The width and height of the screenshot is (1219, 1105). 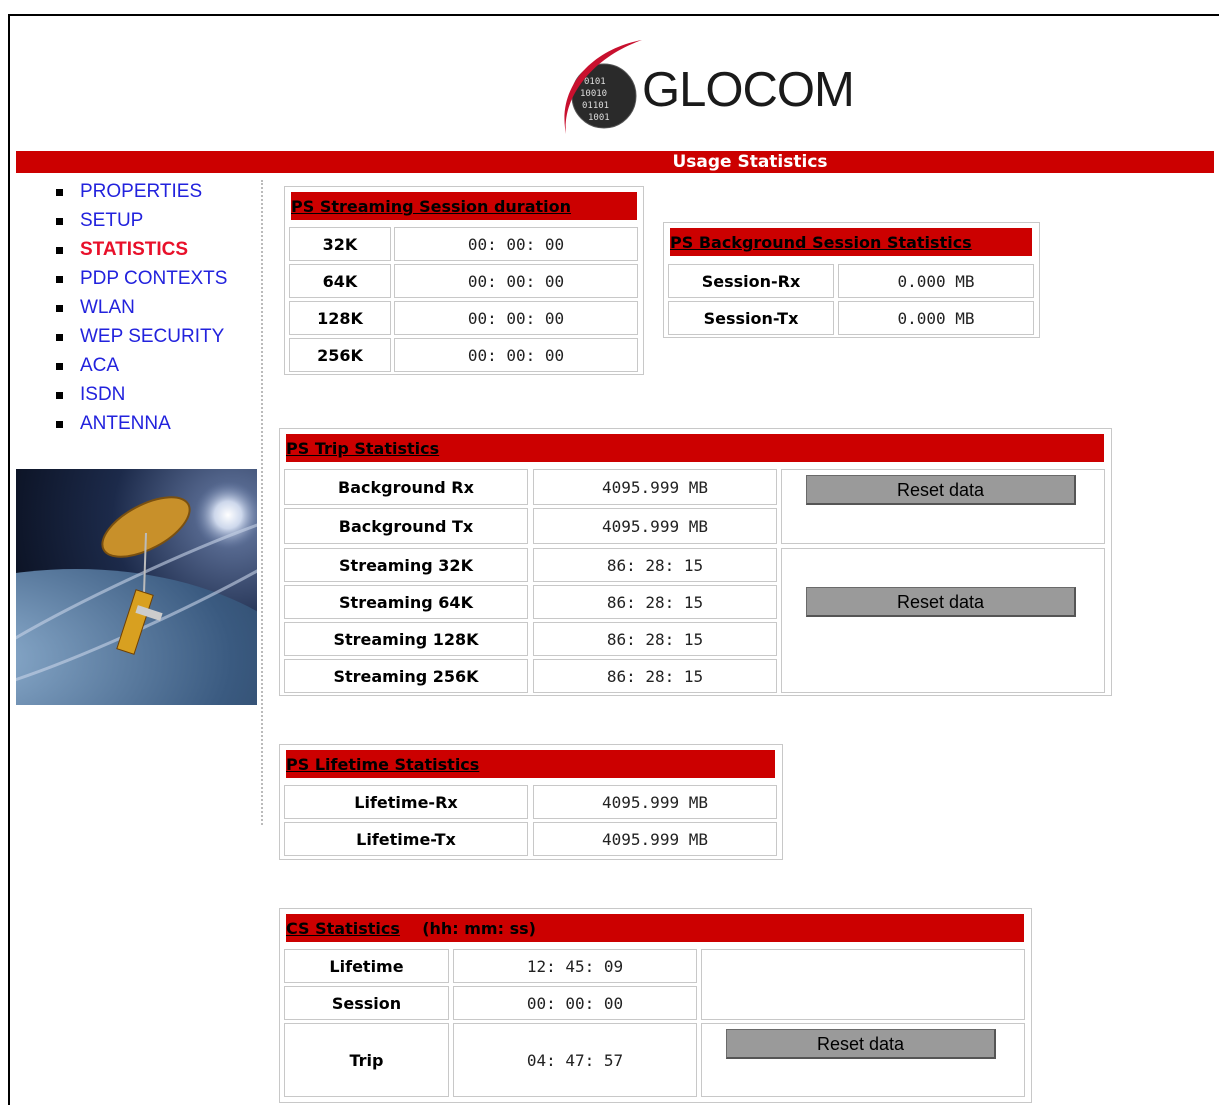 I want to click on lifetime-label: Lifetime-Tx, so click(x=406, y=839).